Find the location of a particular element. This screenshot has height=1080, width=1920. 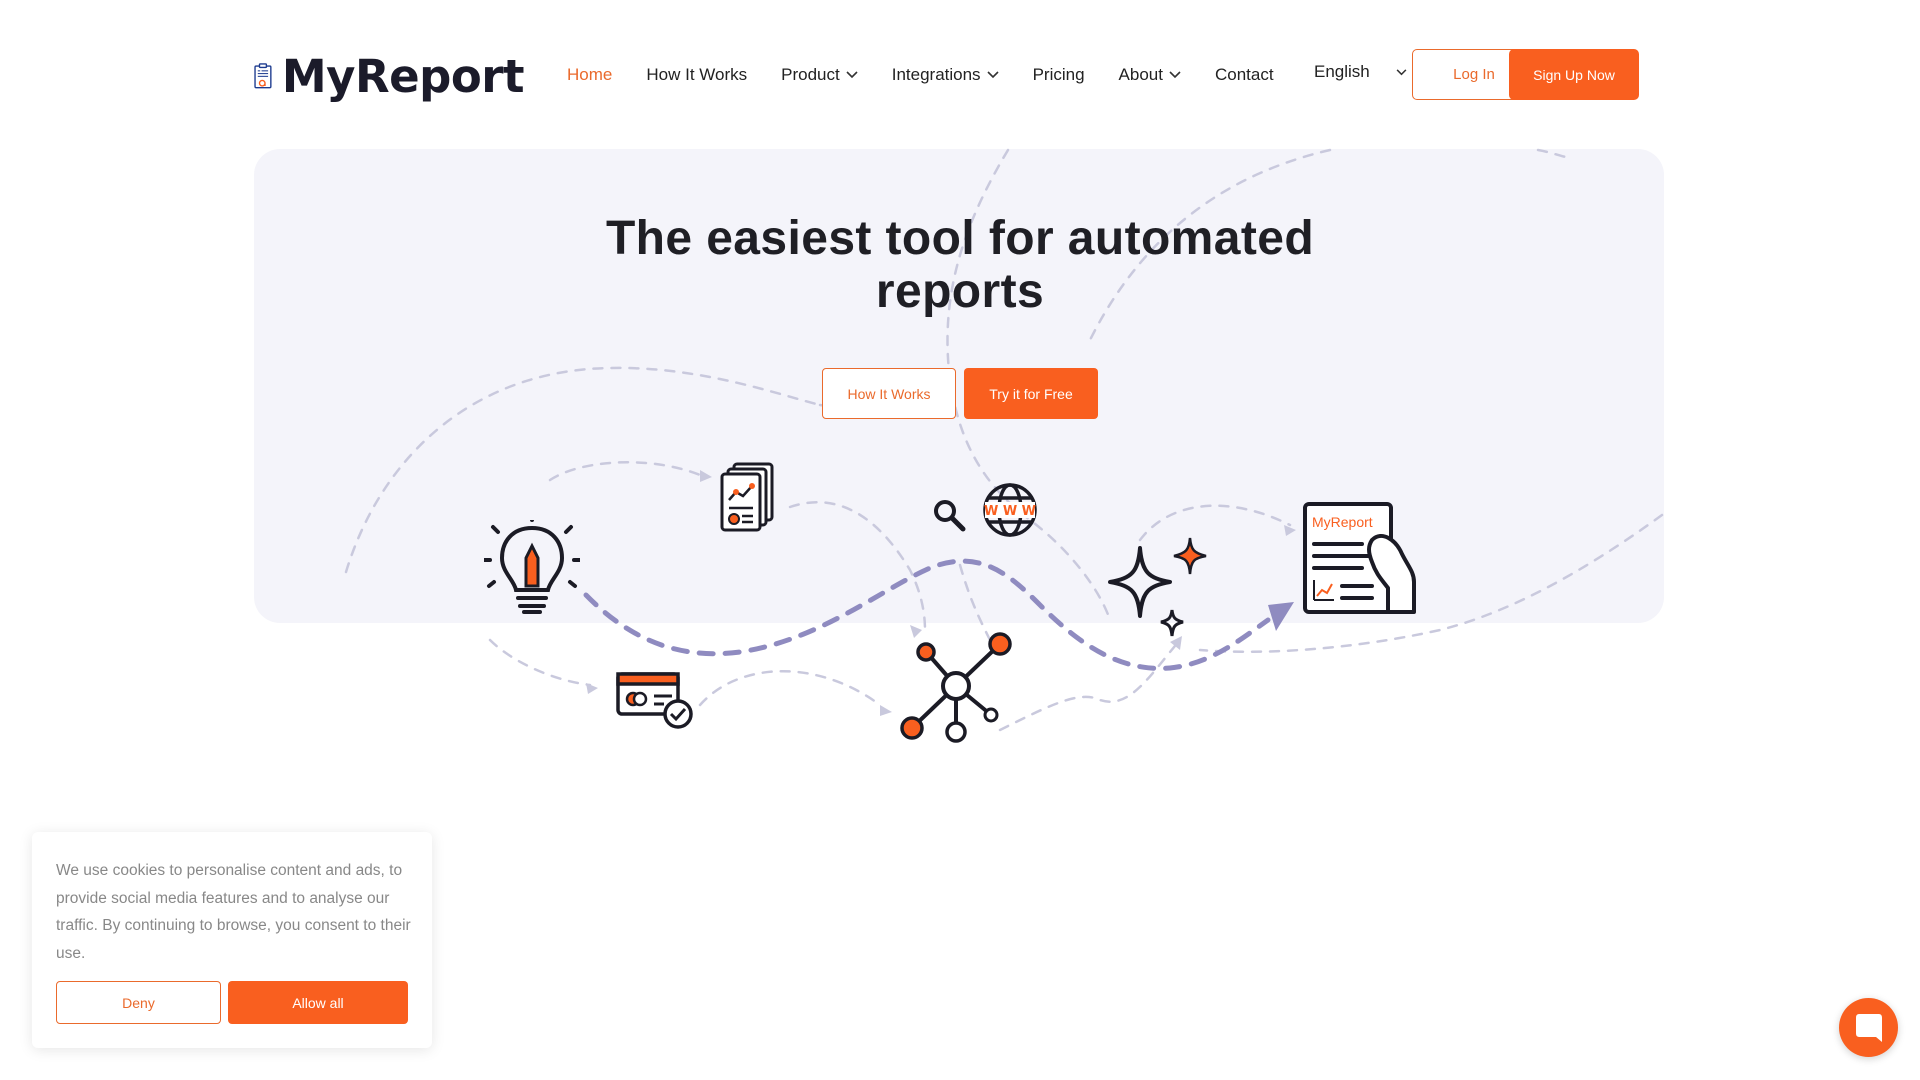

chat-icon is located at coordinates (1868, 1027).